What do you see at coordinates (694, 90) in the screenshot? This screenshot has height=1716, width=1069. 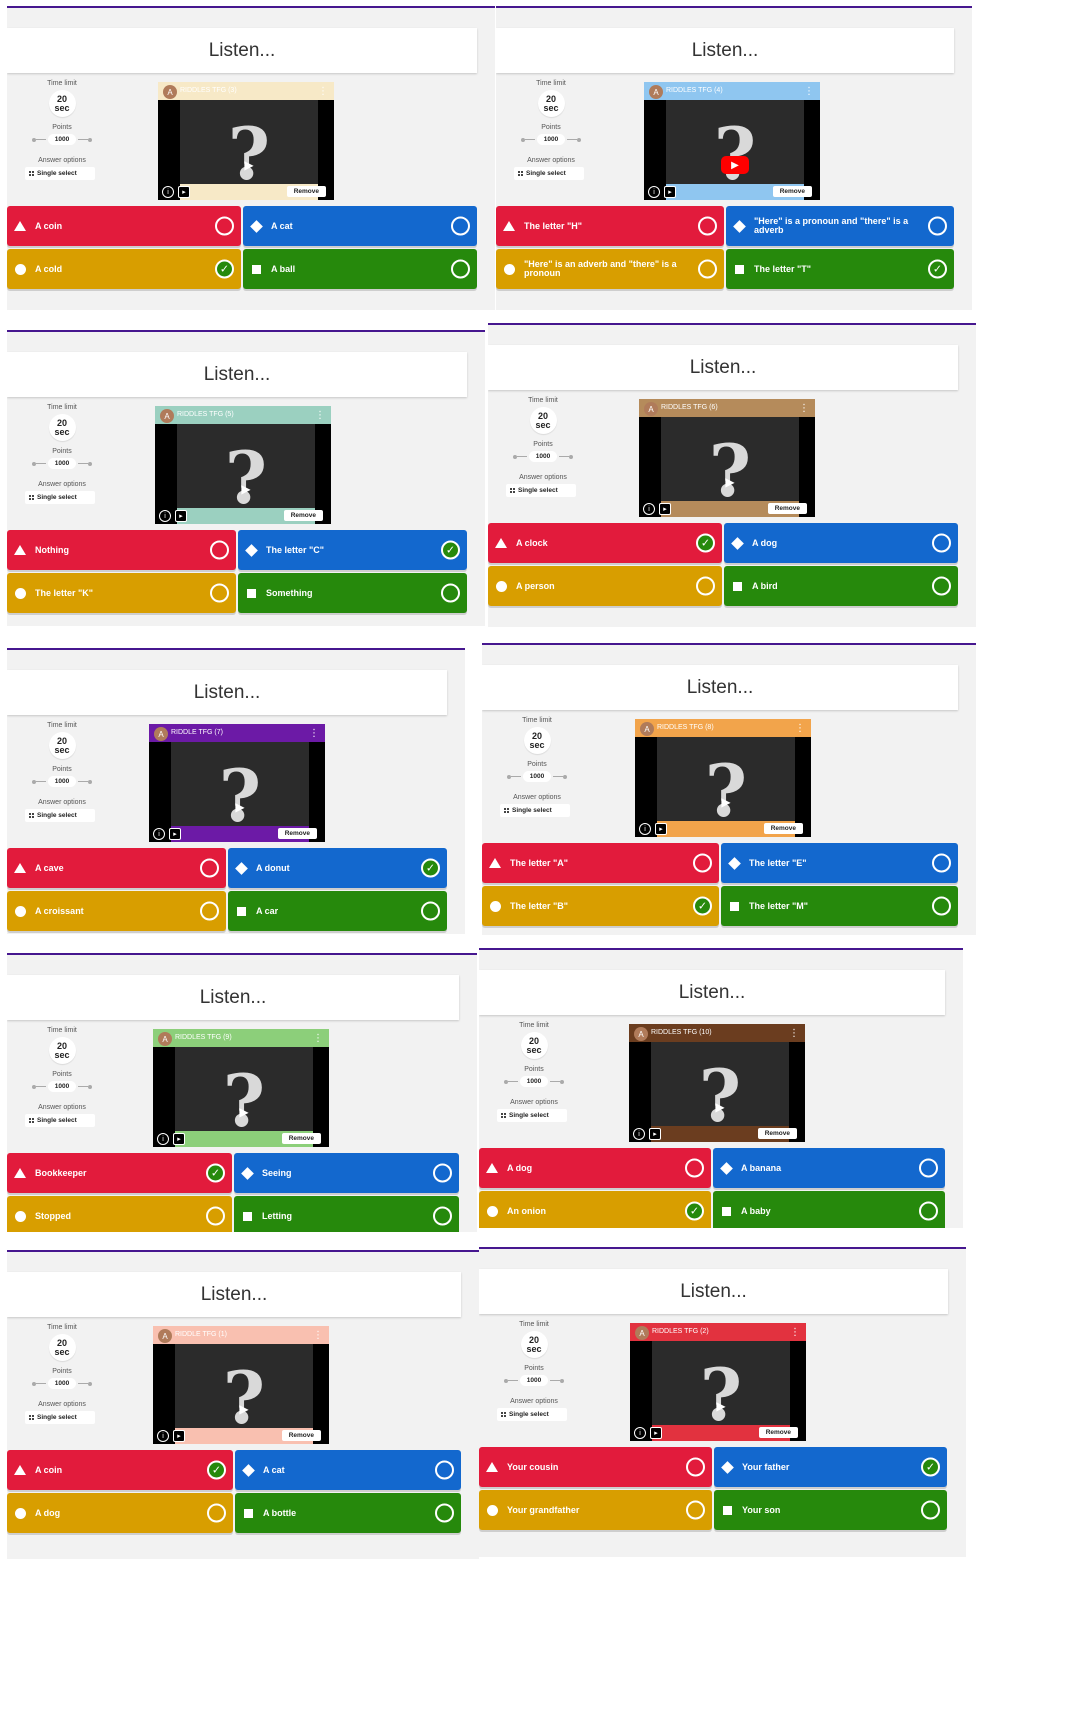 I see `video-title: RIDDLES TFG (4)` at bounding box center [694, 90].